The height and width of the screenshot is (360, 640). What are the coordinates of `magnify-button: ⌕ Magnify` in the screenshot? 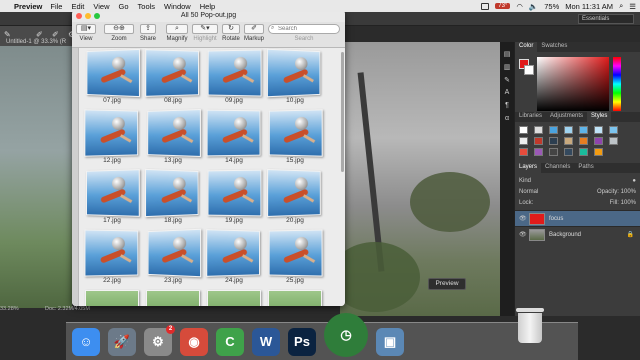 It's located at (177, 33).